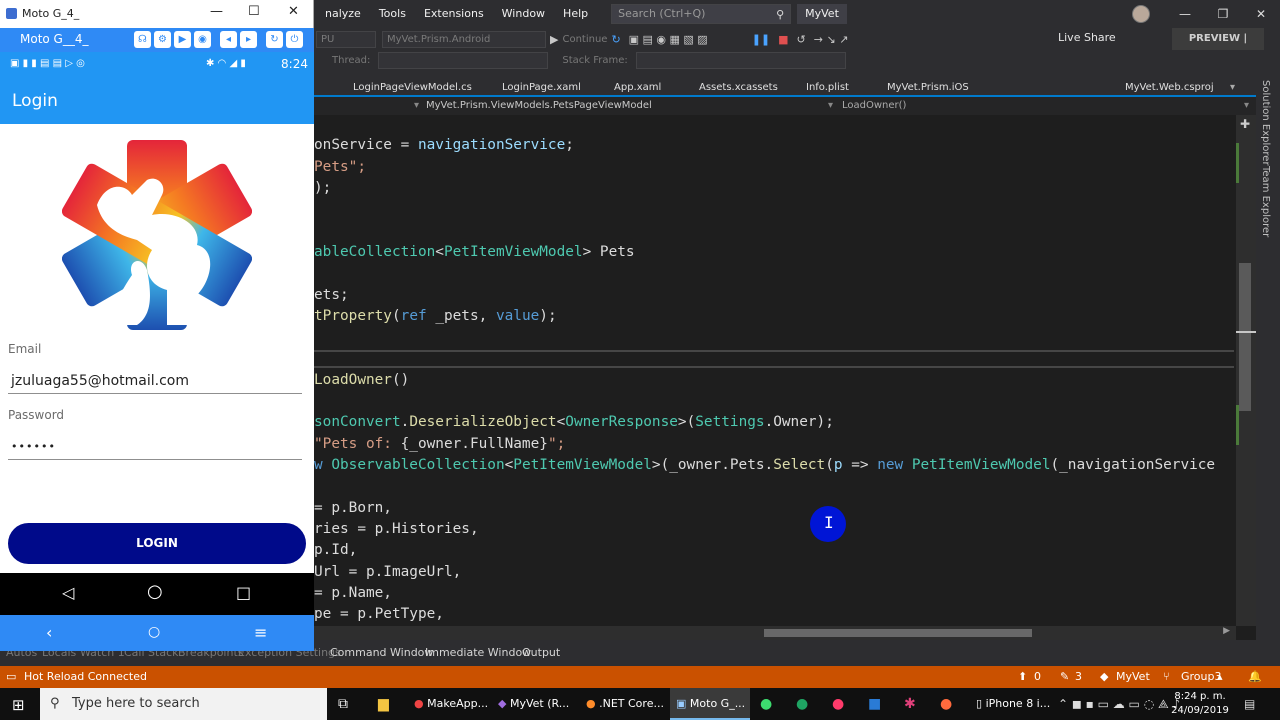 This screenshot has width=1280, height=720. Describe the element at coordinates (1249, 704) in the screenshot. I see `notification-center-icon: ▤` at that location.